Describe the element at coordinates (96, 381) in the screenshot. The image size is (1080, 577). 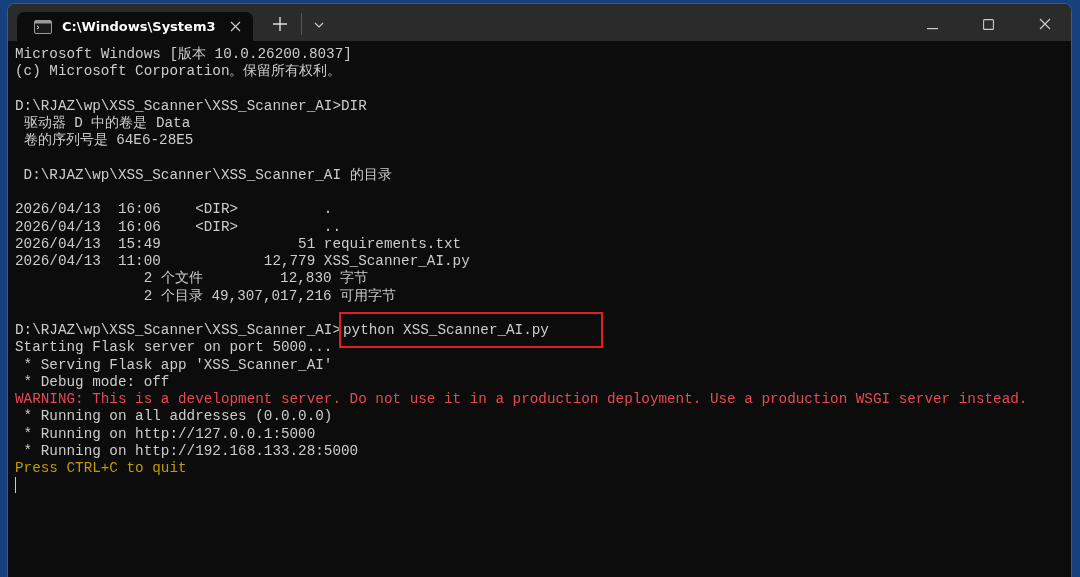
I see `output-line: * Debug mode: off` at that location.